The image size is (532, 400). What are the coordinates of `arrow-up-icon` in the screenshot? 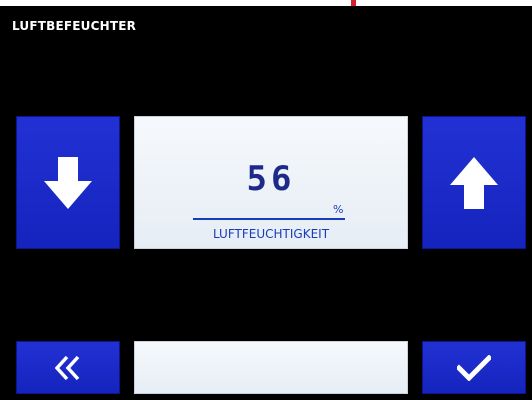 It's located at (474, 182).